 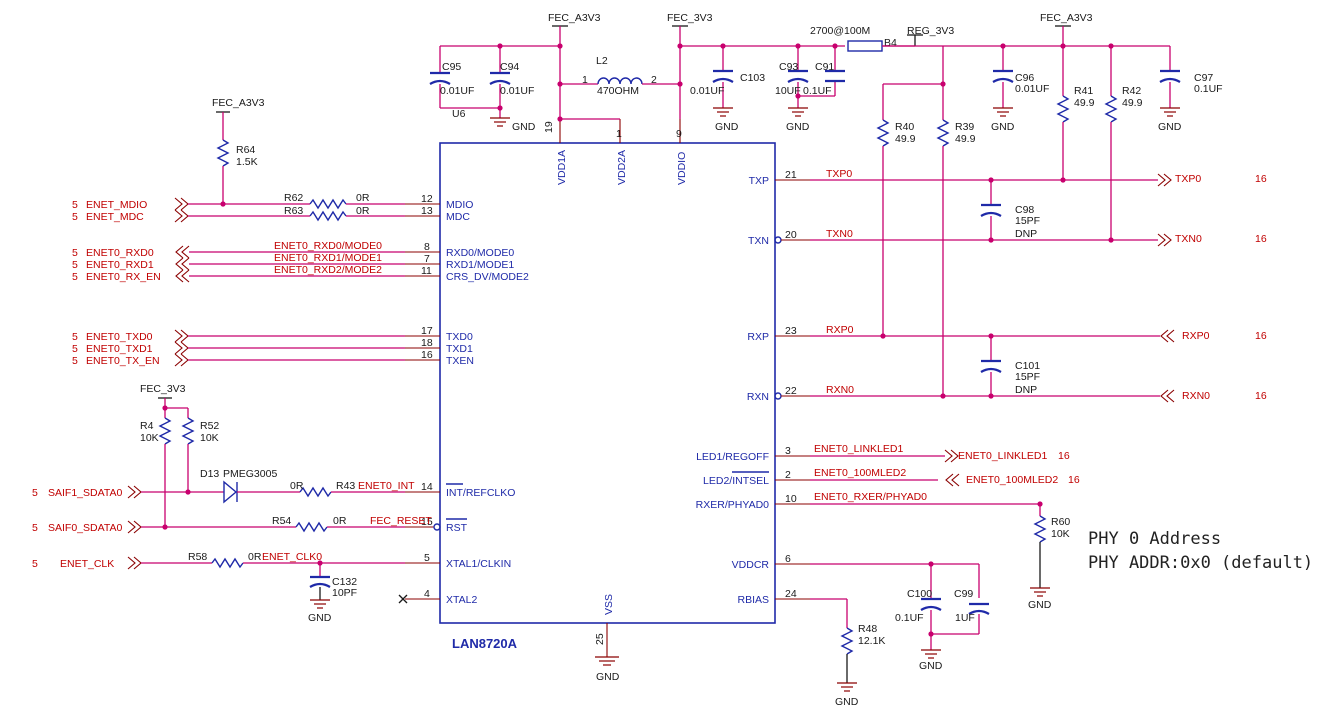 I want to click on net-linkled1: ENET0_LINKLED1, so click(x=858, y=449).